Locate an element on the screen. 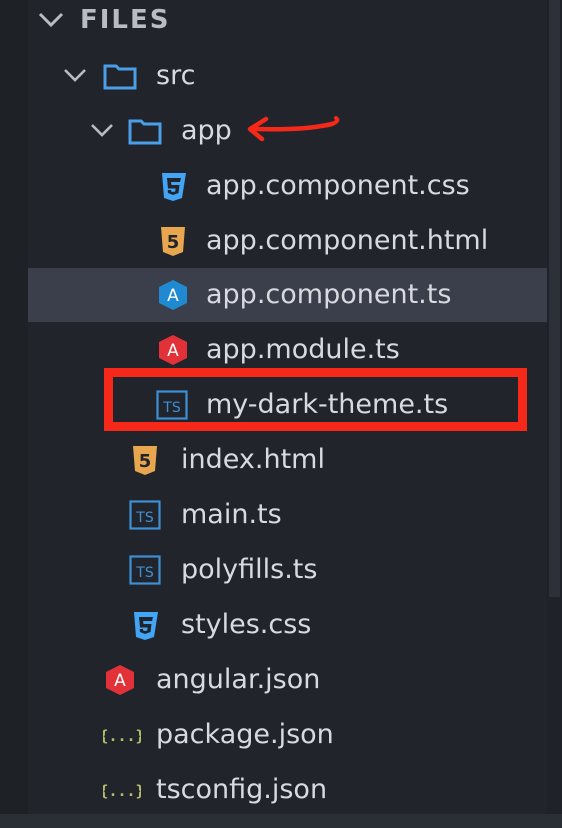  tree-item-label: app.component.ts is located at coordinates (329, 294).